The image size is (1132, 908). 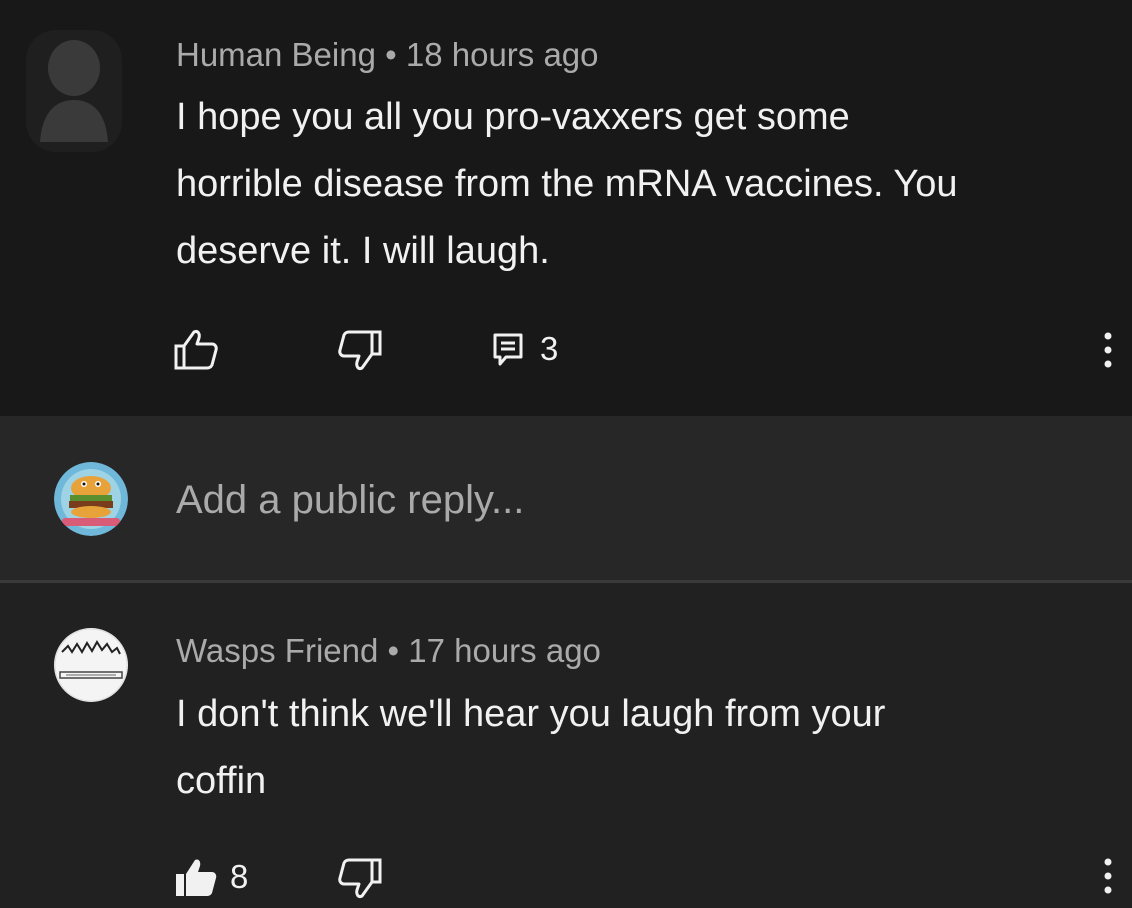 What do you see at coordinates (363, 251) in the screenshot?
I see `comment-line: deserve it. I will laugh.` at bounding box center [363, 251].